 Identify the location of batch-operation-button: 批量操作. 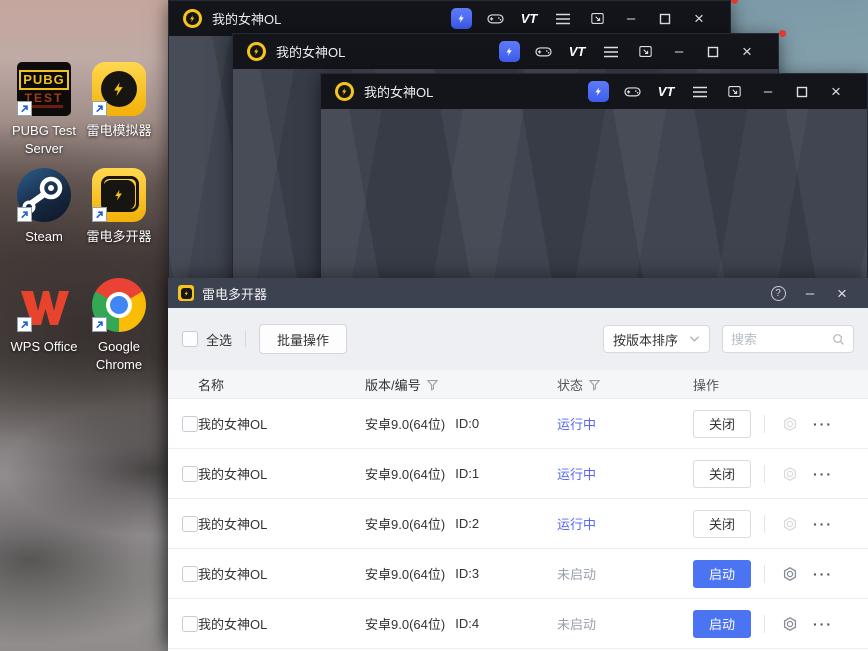
(303, 339).